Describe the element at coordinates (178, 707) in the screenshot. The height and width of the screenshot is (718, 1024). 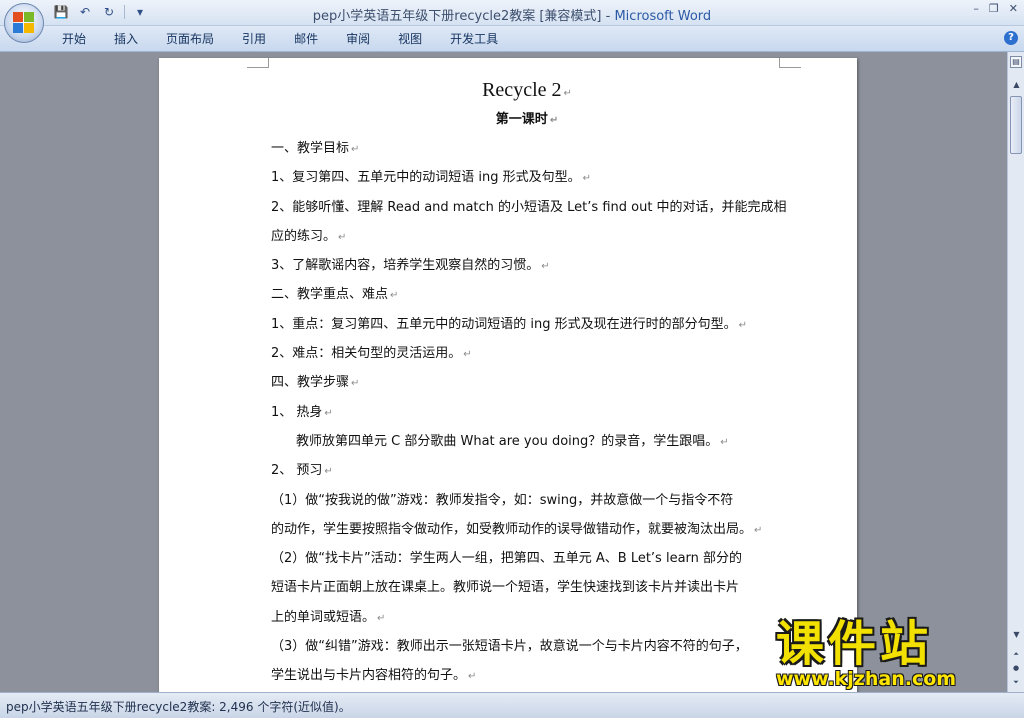
I see `status-text: pep小学英语五年级下册recycle2教案: 2,496 个字符(近似值)。` at that location.